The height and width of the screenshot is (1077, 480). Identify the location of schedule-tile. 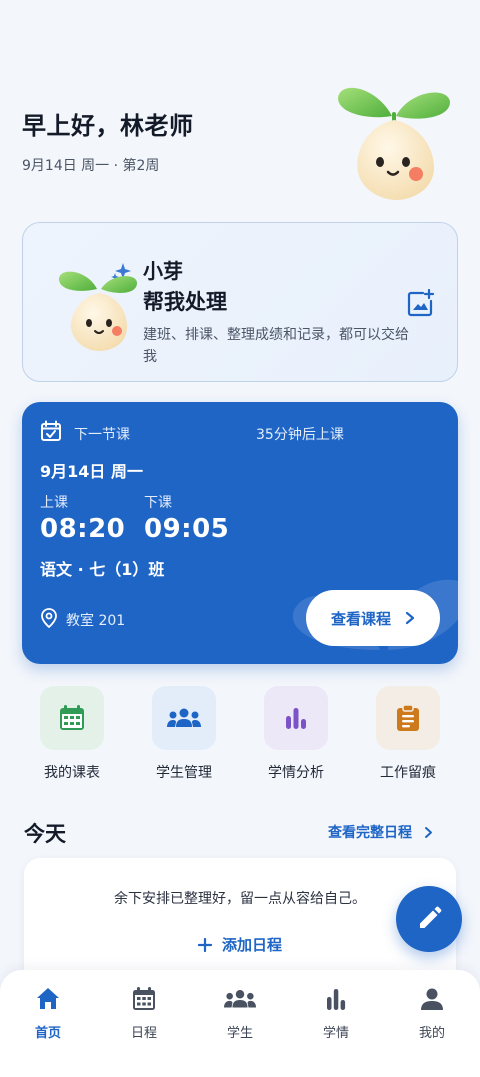
(72, 718).